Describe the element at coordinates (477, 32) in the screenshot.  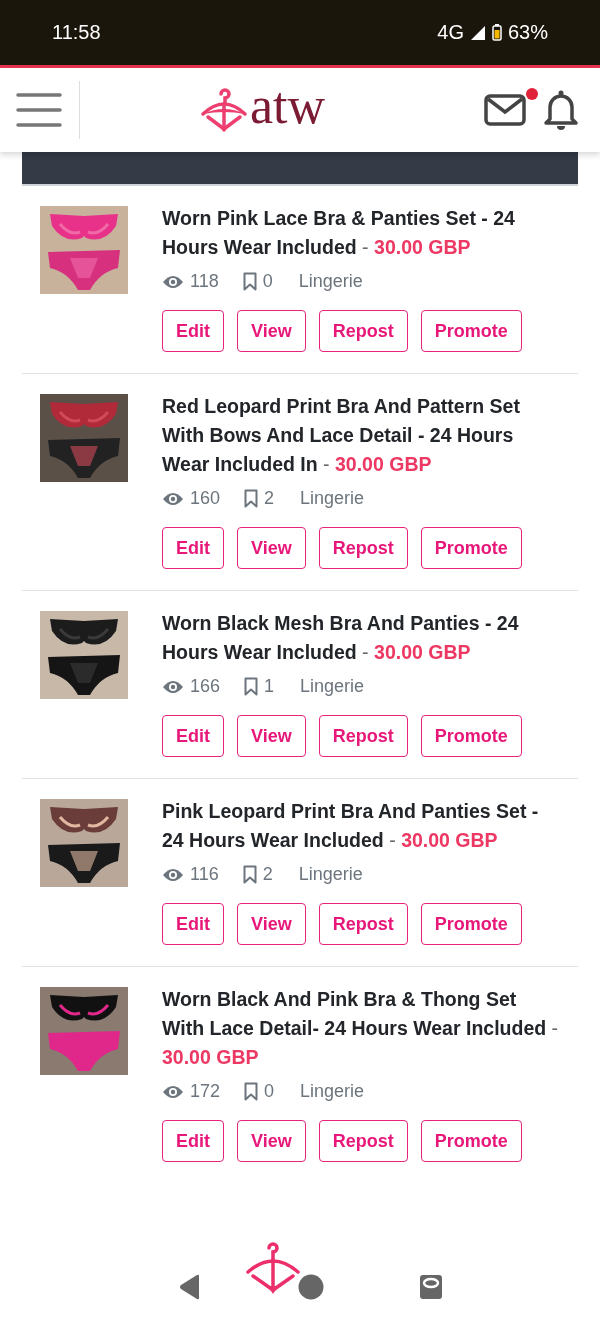
I see `signal-icon` at that location.